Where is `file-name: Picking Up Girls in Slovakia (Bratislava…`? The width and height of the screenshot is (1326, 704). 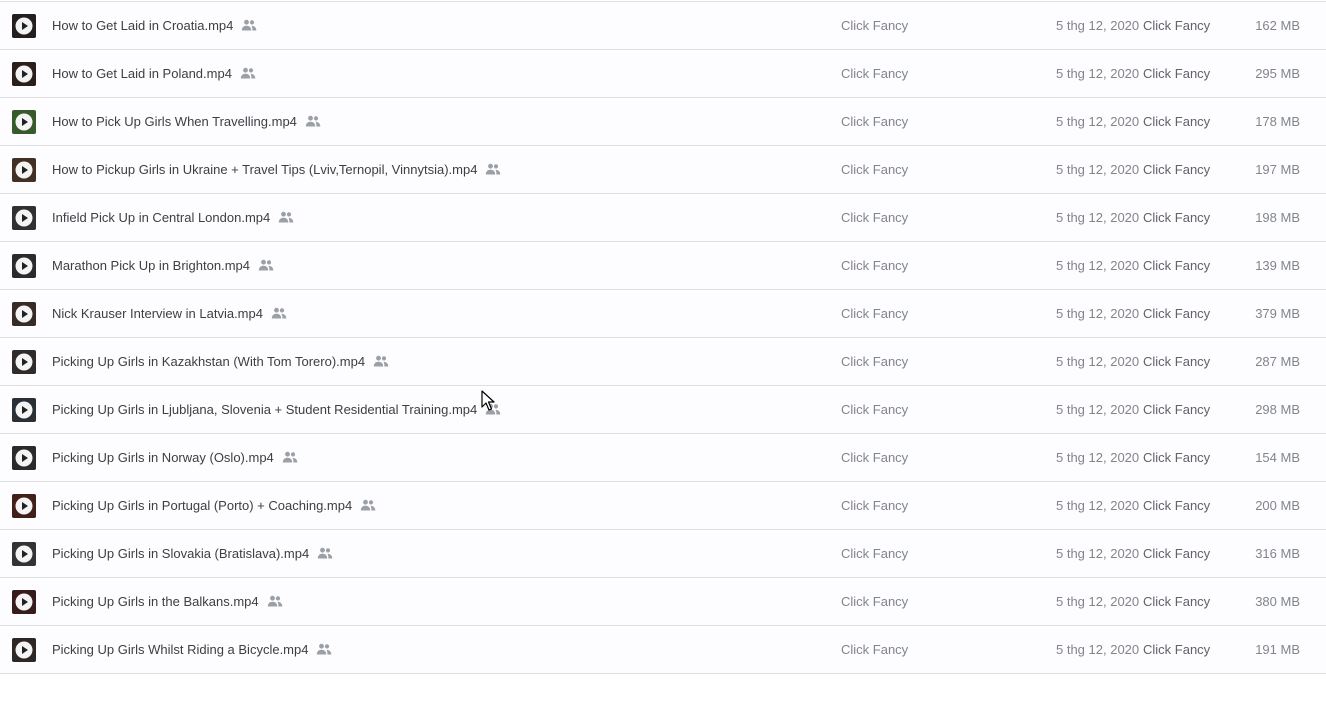 file-name: Picking Up Girls in Slovakia (Bratislava… is located at coordinates (180, 553).